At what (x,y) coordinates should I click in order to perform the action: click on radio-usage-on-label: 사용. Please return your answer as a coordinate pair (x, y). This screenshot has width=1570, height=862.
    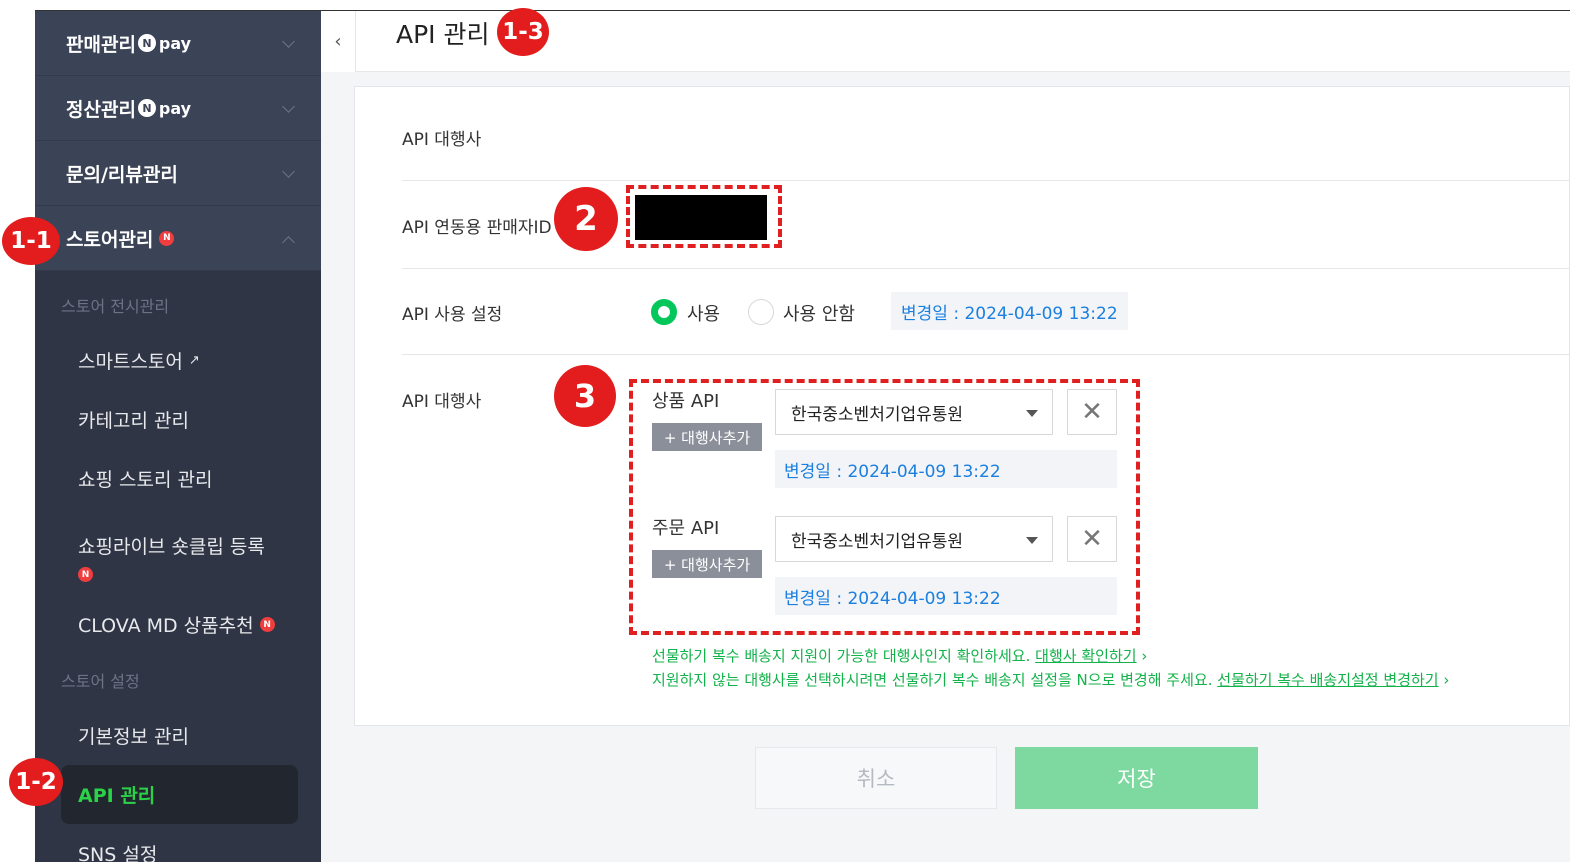
    Looking at the image, I should click on (704, 314).